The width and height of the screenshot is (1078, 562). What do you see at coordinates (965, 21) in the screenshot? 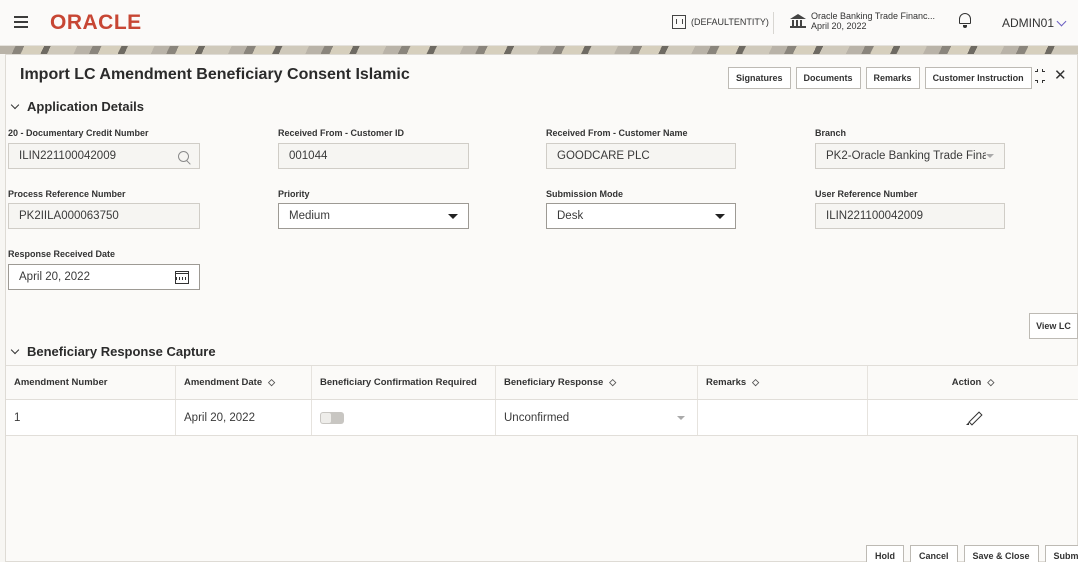
I see `notification-bell-icon` at bounding box center [965, 21].